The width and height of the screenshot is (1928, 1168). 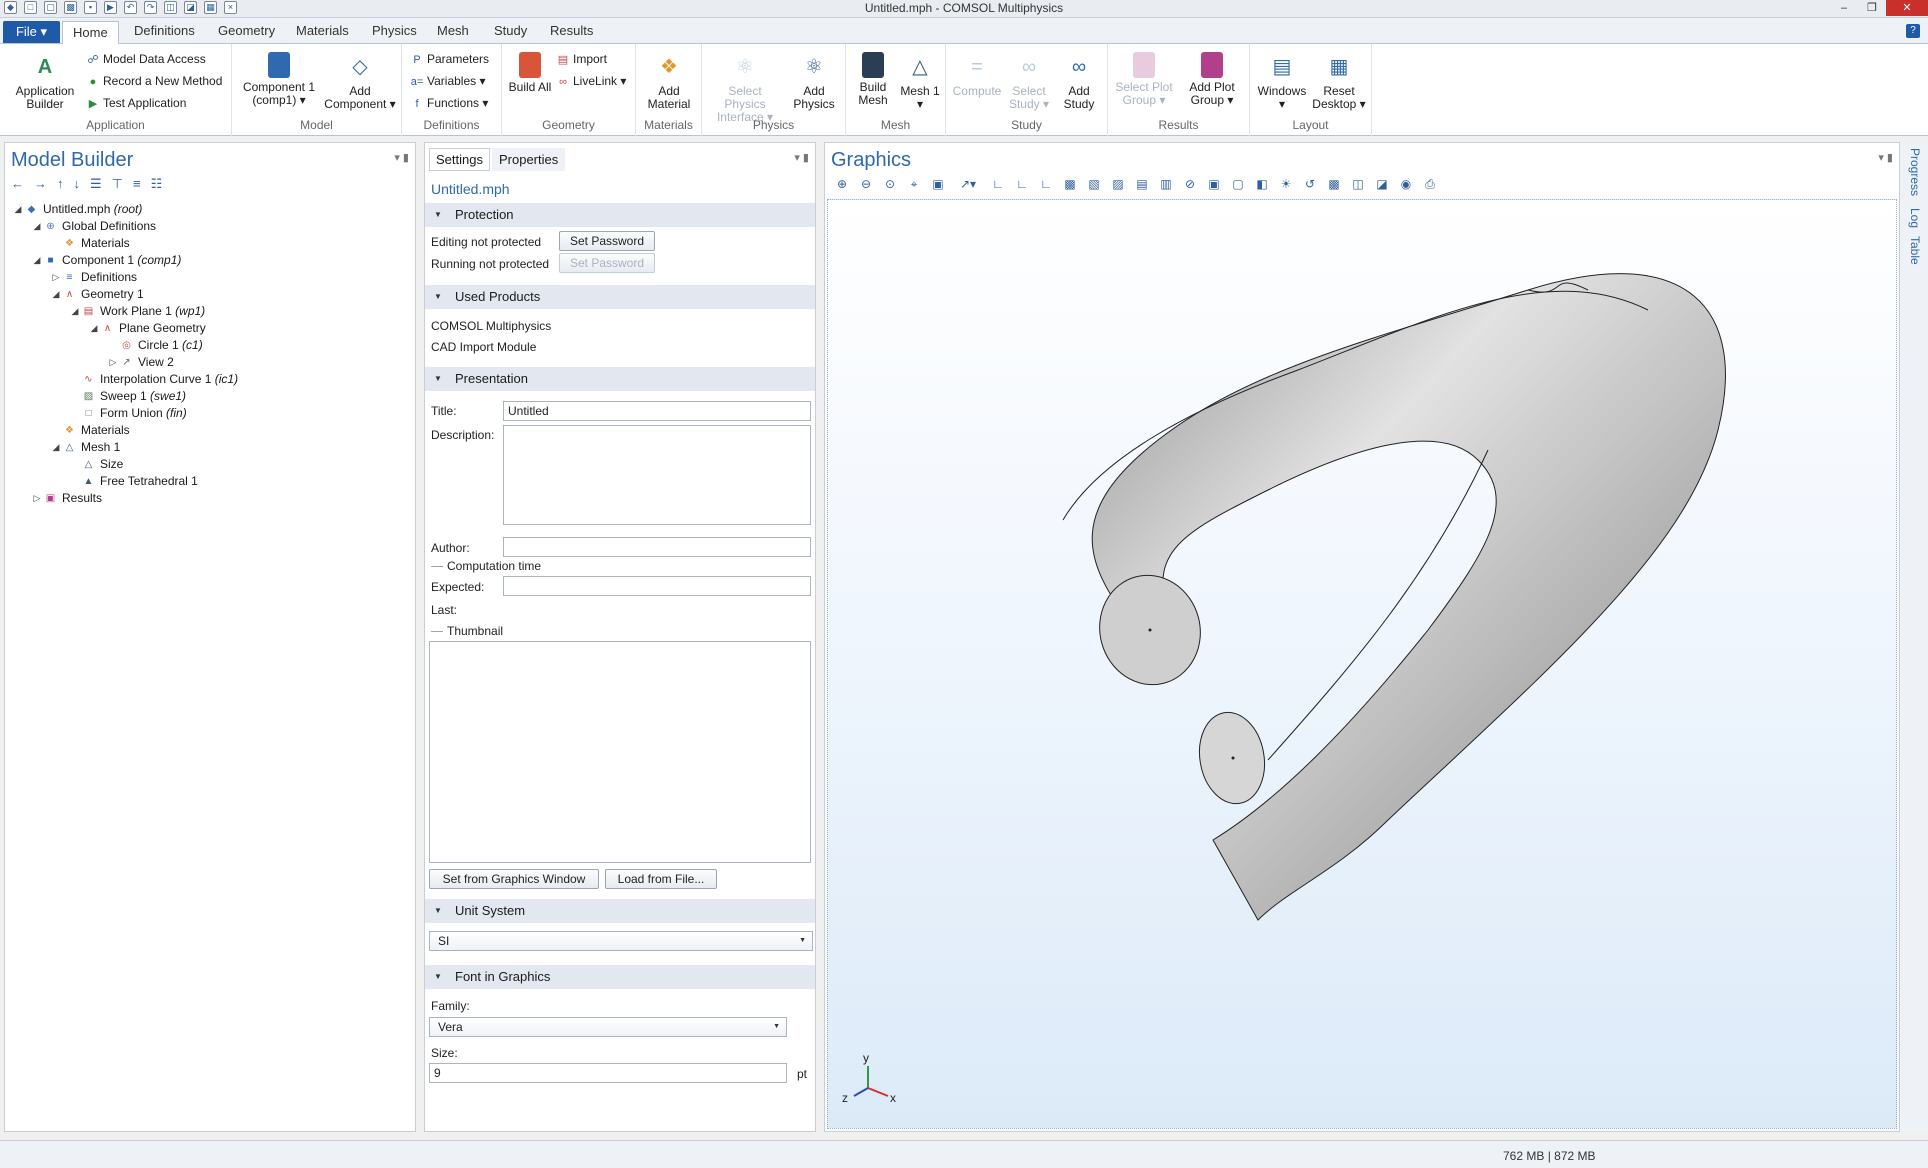 What do you see at coordinates (1913, 31) in the screenshot?
I see `help-icon: ?` at bounding box center [1913, 31].